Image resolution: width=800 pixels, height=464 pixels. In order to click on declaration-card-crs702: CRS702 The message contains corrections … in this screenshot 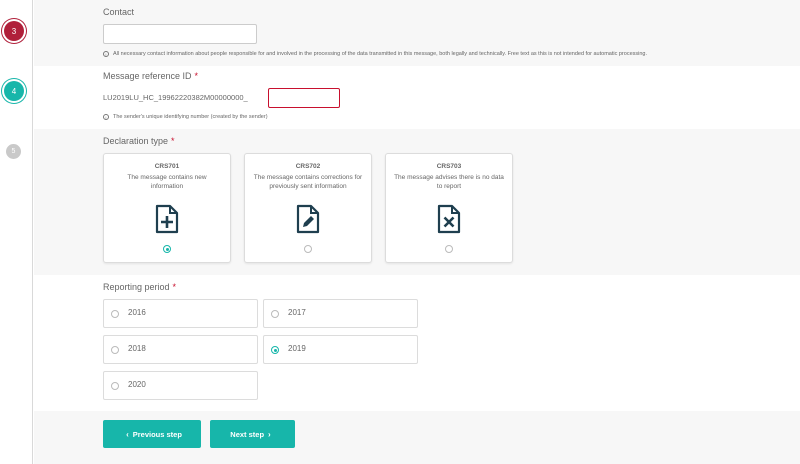, I will do `click(308, 208)`.